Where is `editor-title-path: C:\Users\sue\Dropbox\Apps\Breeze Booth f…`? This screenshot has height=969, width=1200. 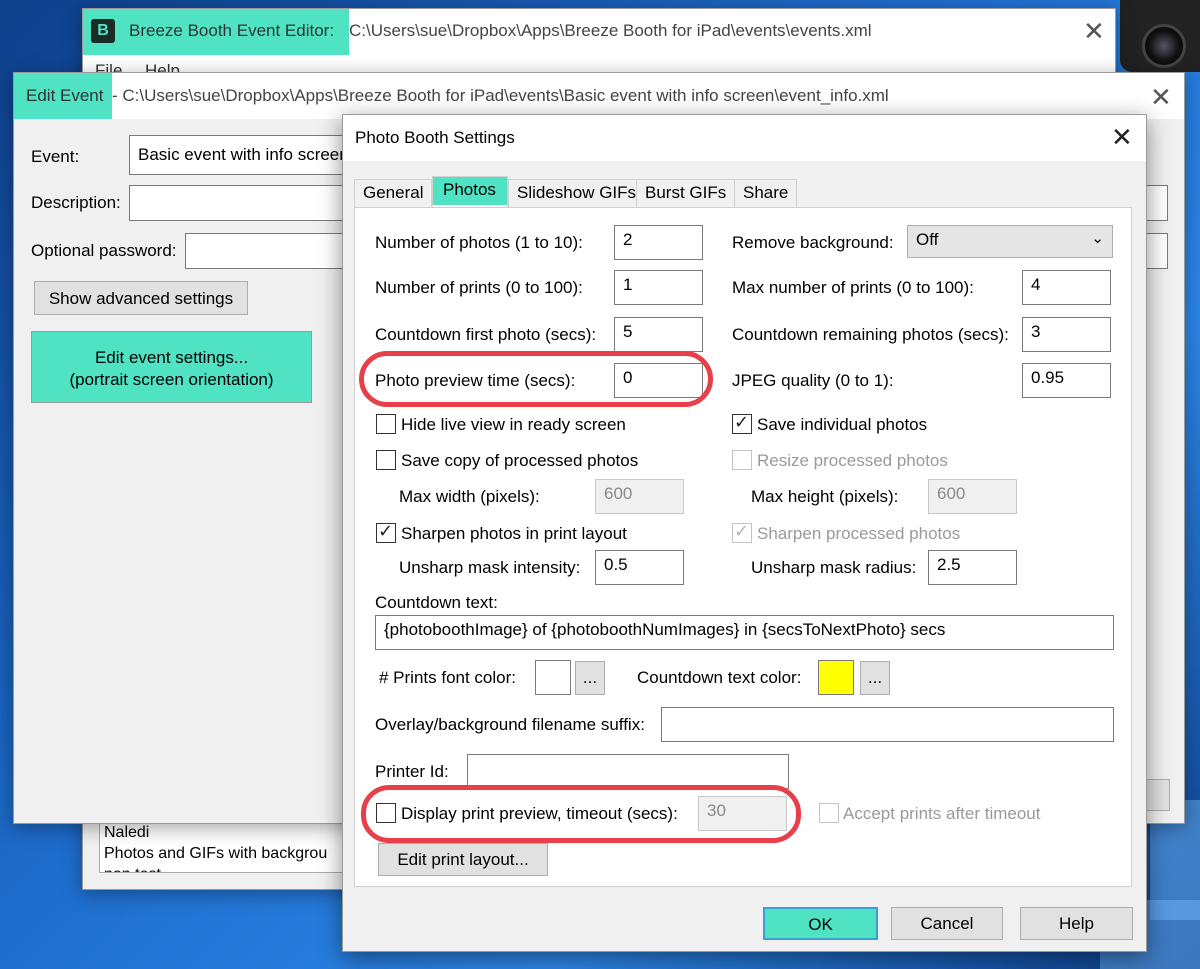
editor-title-path: C:\Users\sue\Dropbox\Apps\Breeze Booth f… is located at coordinates (610, 30).